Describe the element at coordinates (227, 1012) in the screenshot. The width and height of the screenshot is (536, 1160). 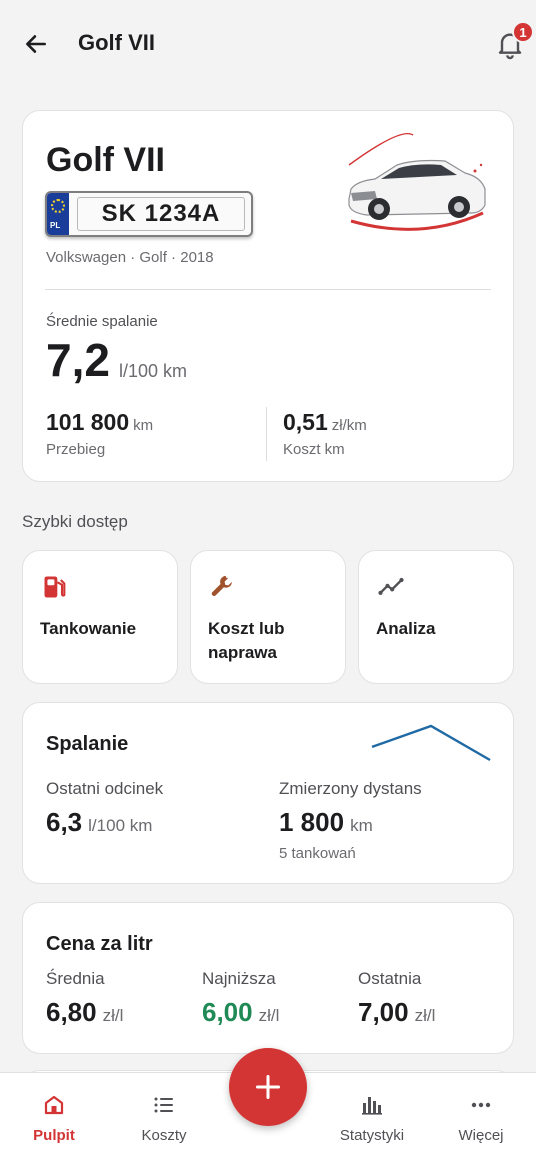
I see `price-min-value: 6,00` at that location.